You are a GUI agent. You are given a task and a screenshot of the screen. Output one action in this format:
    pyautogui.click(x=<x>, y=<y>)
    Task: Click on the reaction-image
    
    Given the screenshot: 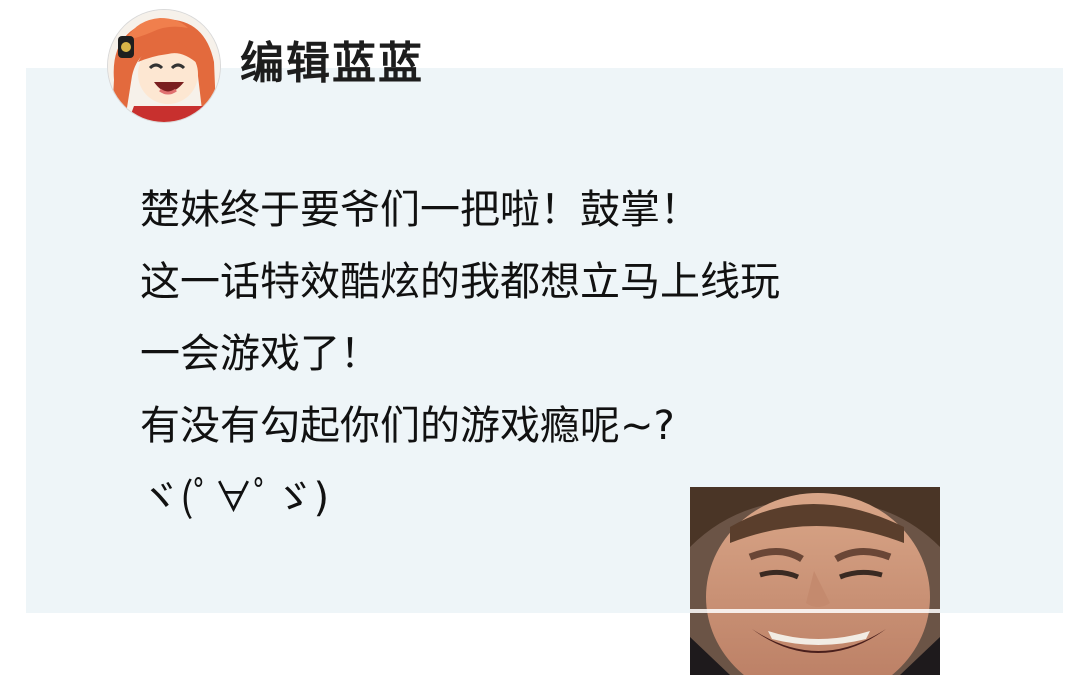 What is the action you would take?
    pyautogui.click(x=815, y=581)
    